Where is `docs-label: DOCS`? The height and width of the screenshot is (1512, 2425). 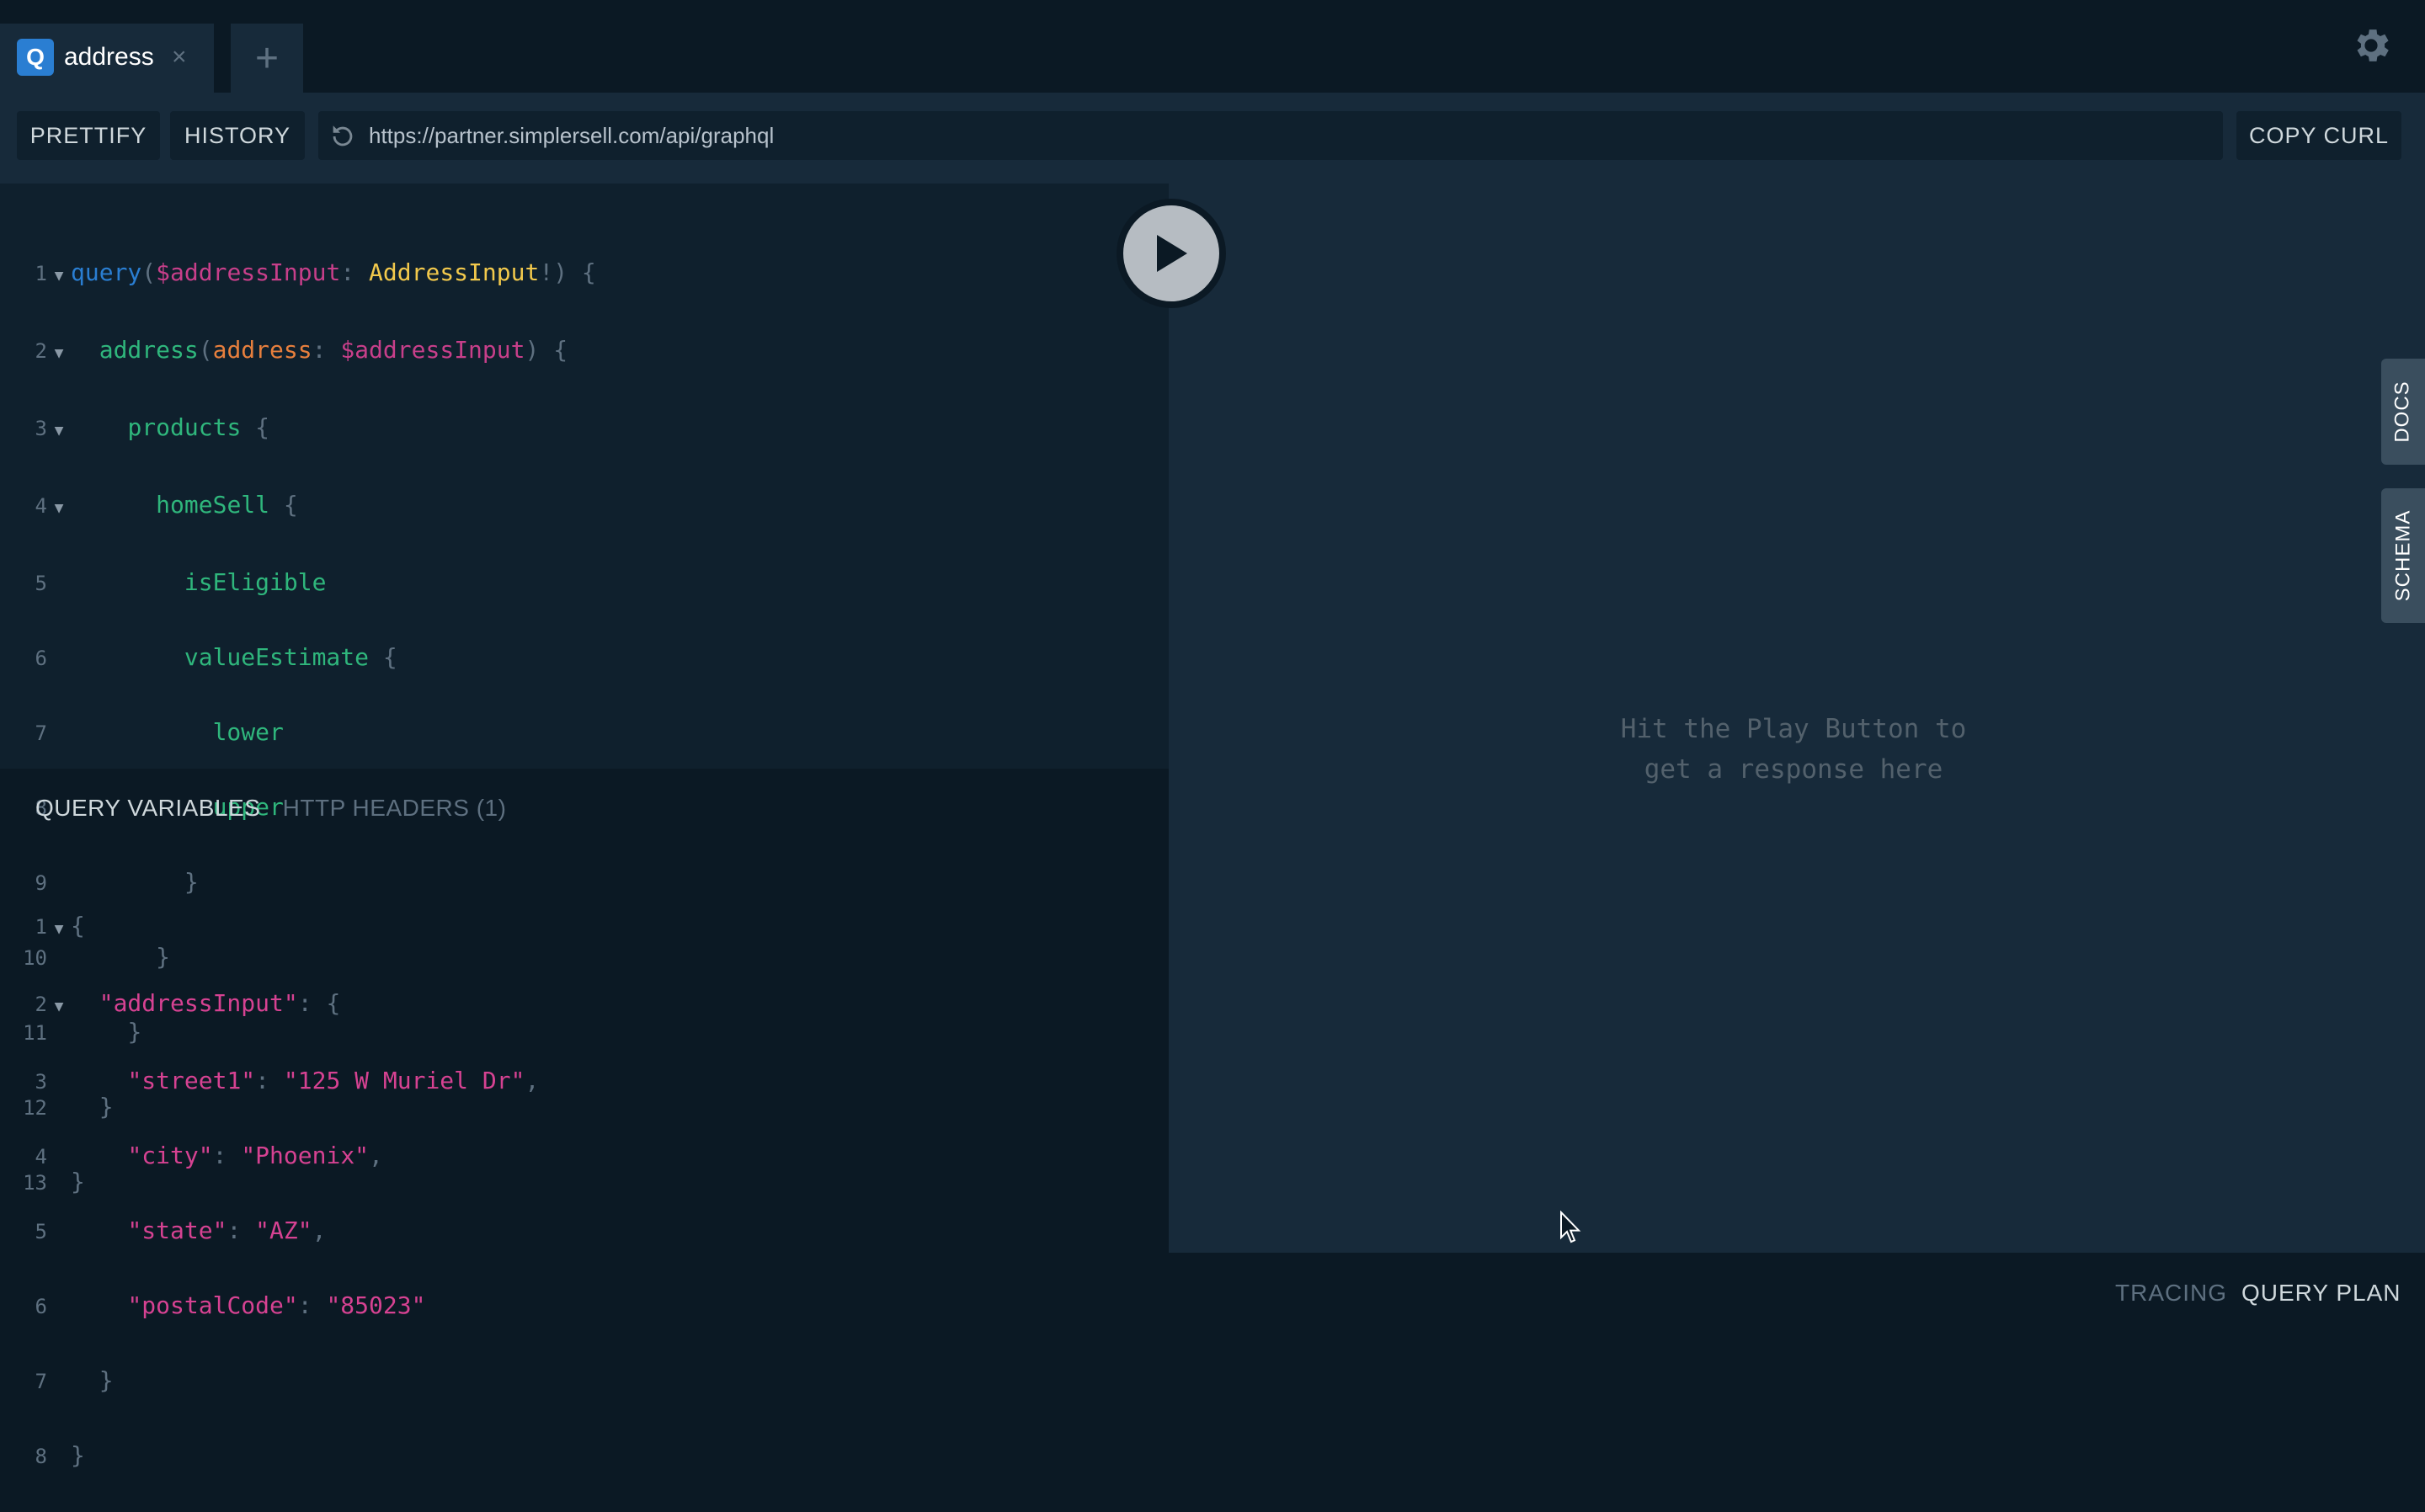 docs-label: DOCS is located at coordinates (2402, 412).